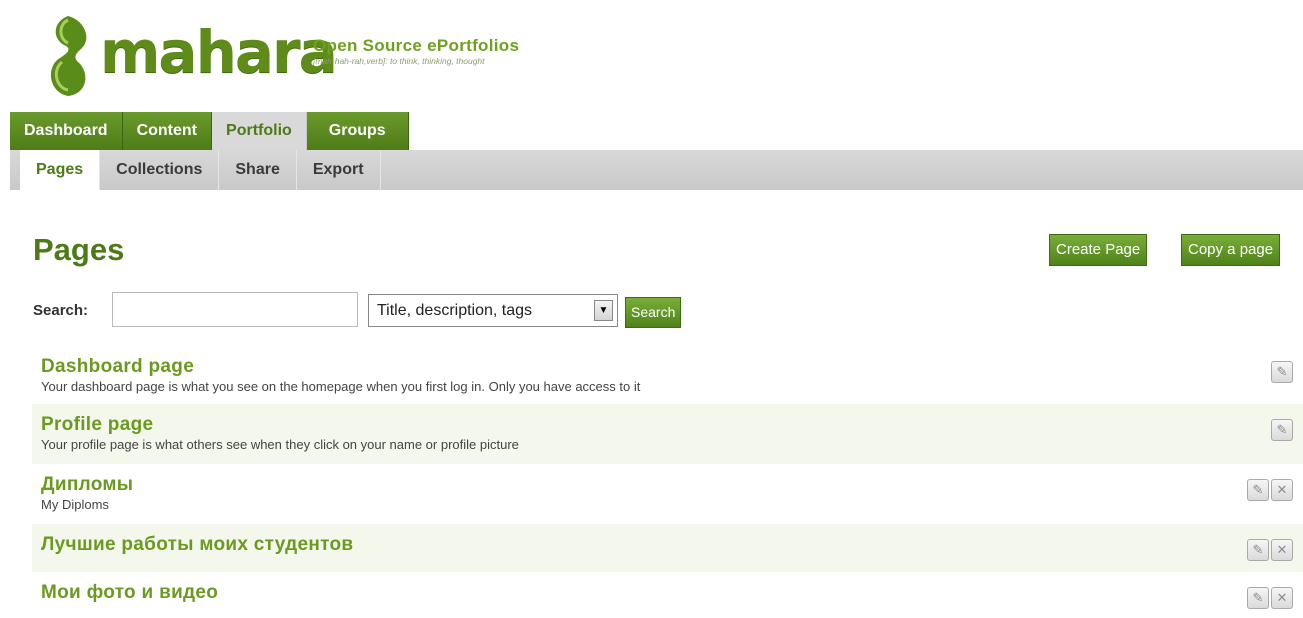 Image resolution: width=1303 pixels, height=618 pixels. What do you see at coordinates (79, 249) in the screenshot?
I see `page-title: Pages` at bounding box center [79, 249].